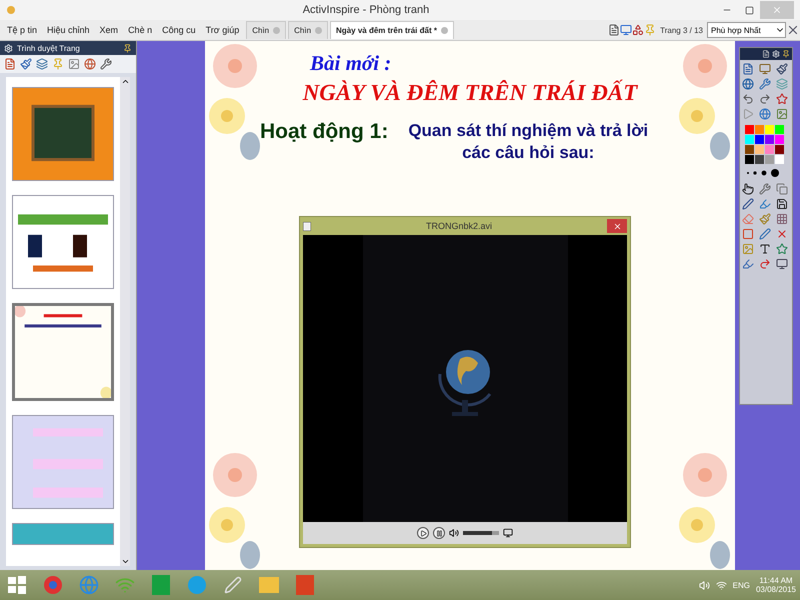 This screenshot has width=800, height=600. What do you see at coordinates (765, 249) in the screenshot?
I see `text-icon` at bounding box center [765, 249].